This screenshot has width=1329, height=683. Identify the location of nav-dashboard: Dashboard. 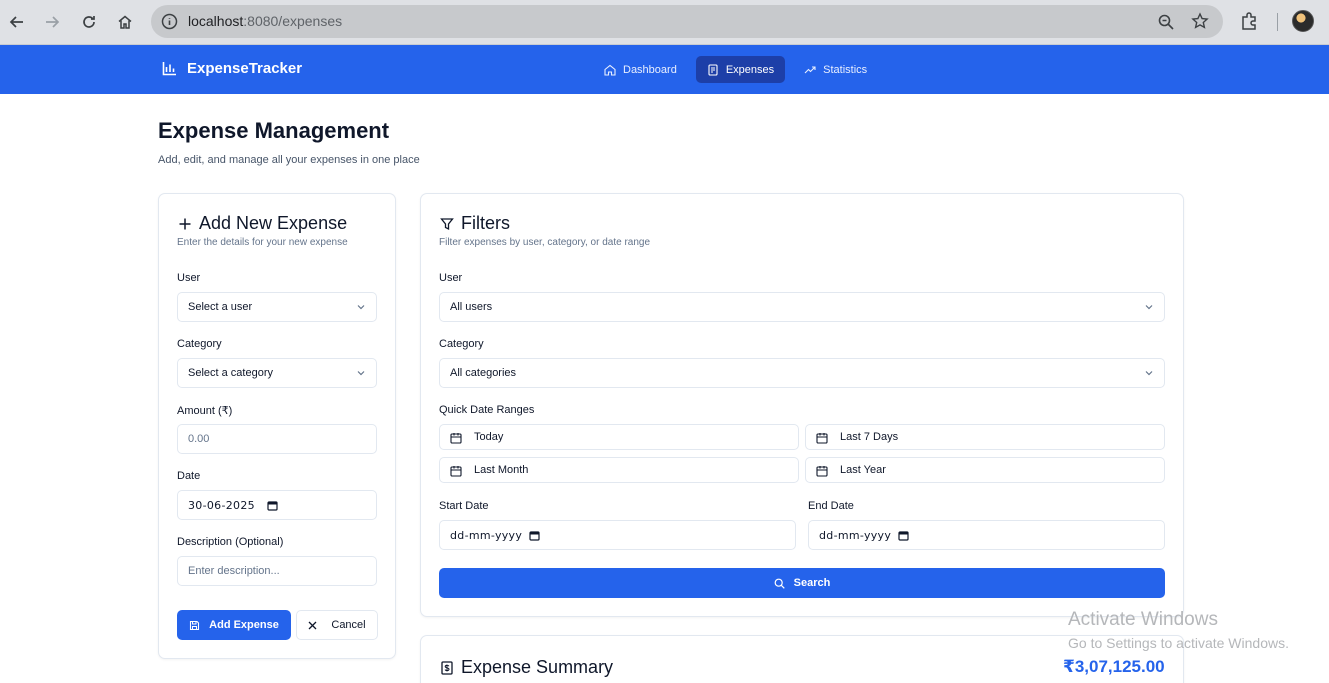
(640, 69).